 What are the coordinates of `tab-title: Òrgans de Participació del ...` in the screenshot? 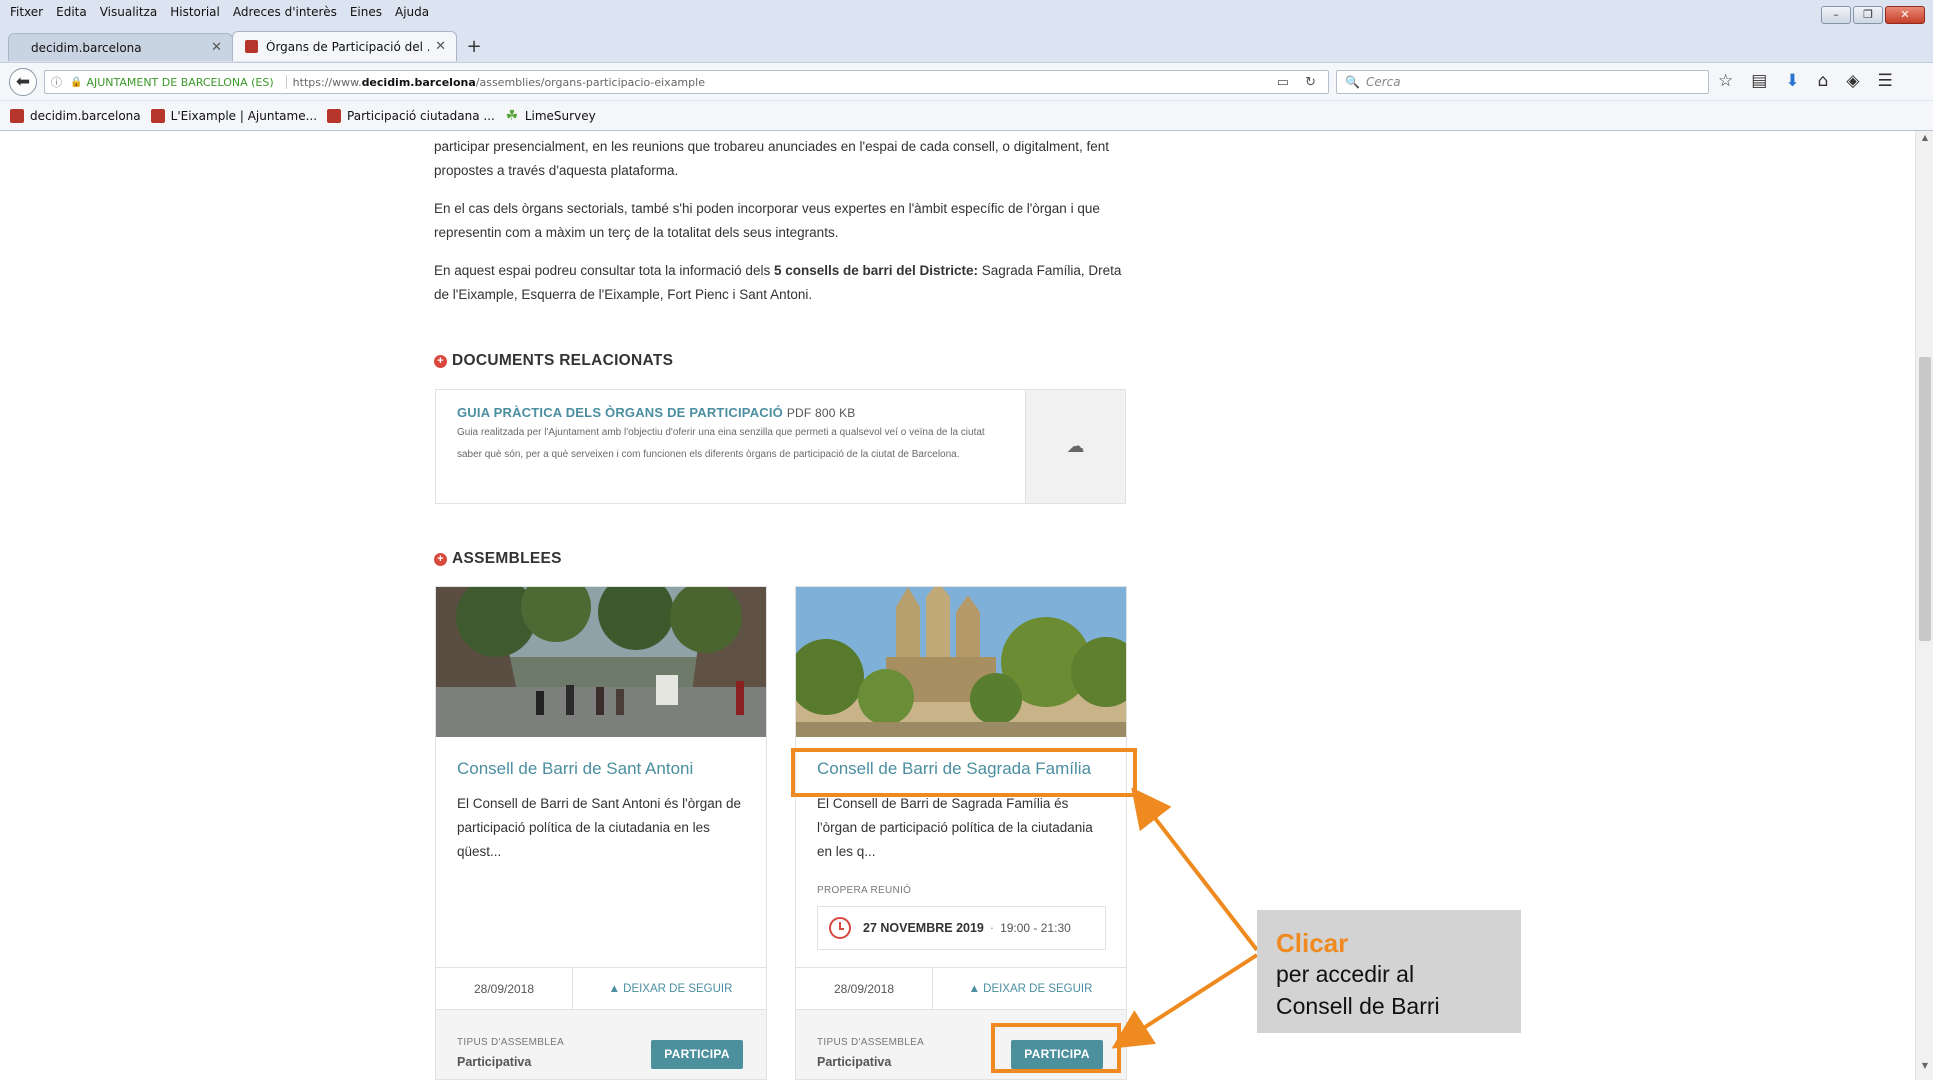 It's located at (348, 46).